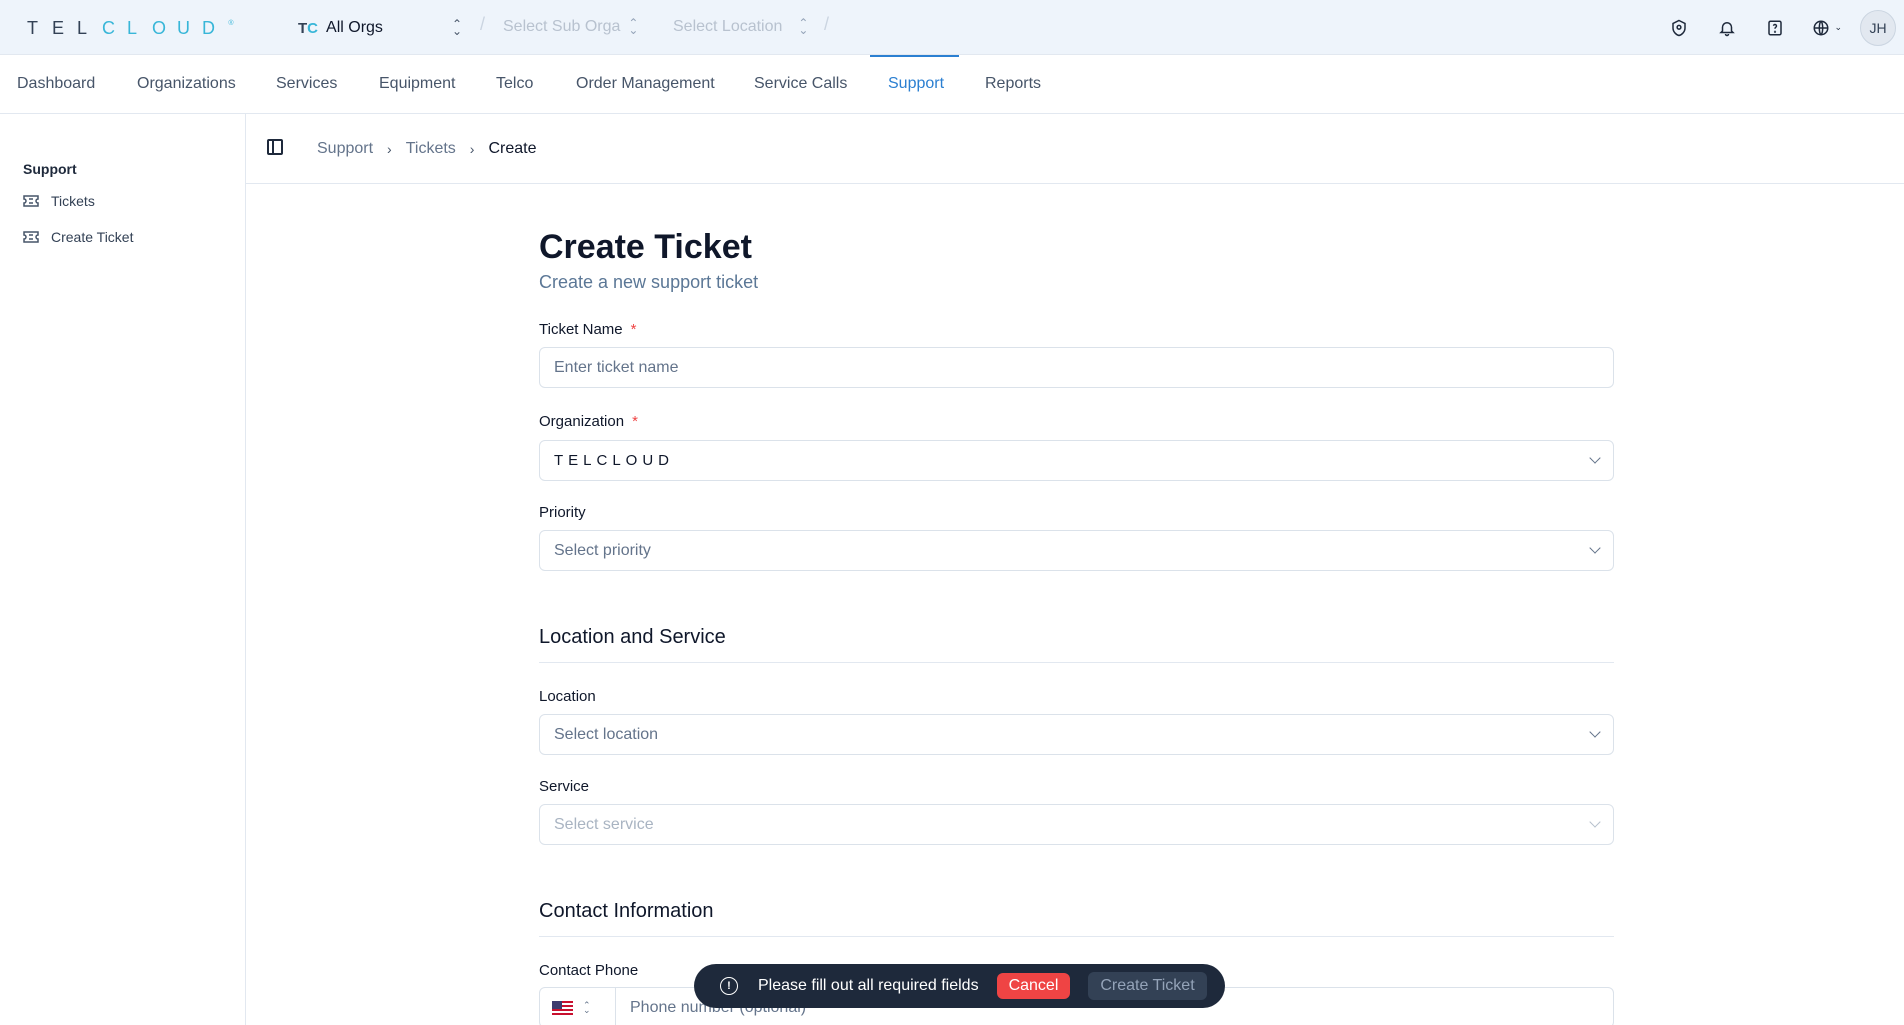 This screenshot has width=1904, height=1025. What do you see at coordinates (1013, 84) in the screenshot?
I see `nav-reports: Reports` at bounding box center [1013, 84].